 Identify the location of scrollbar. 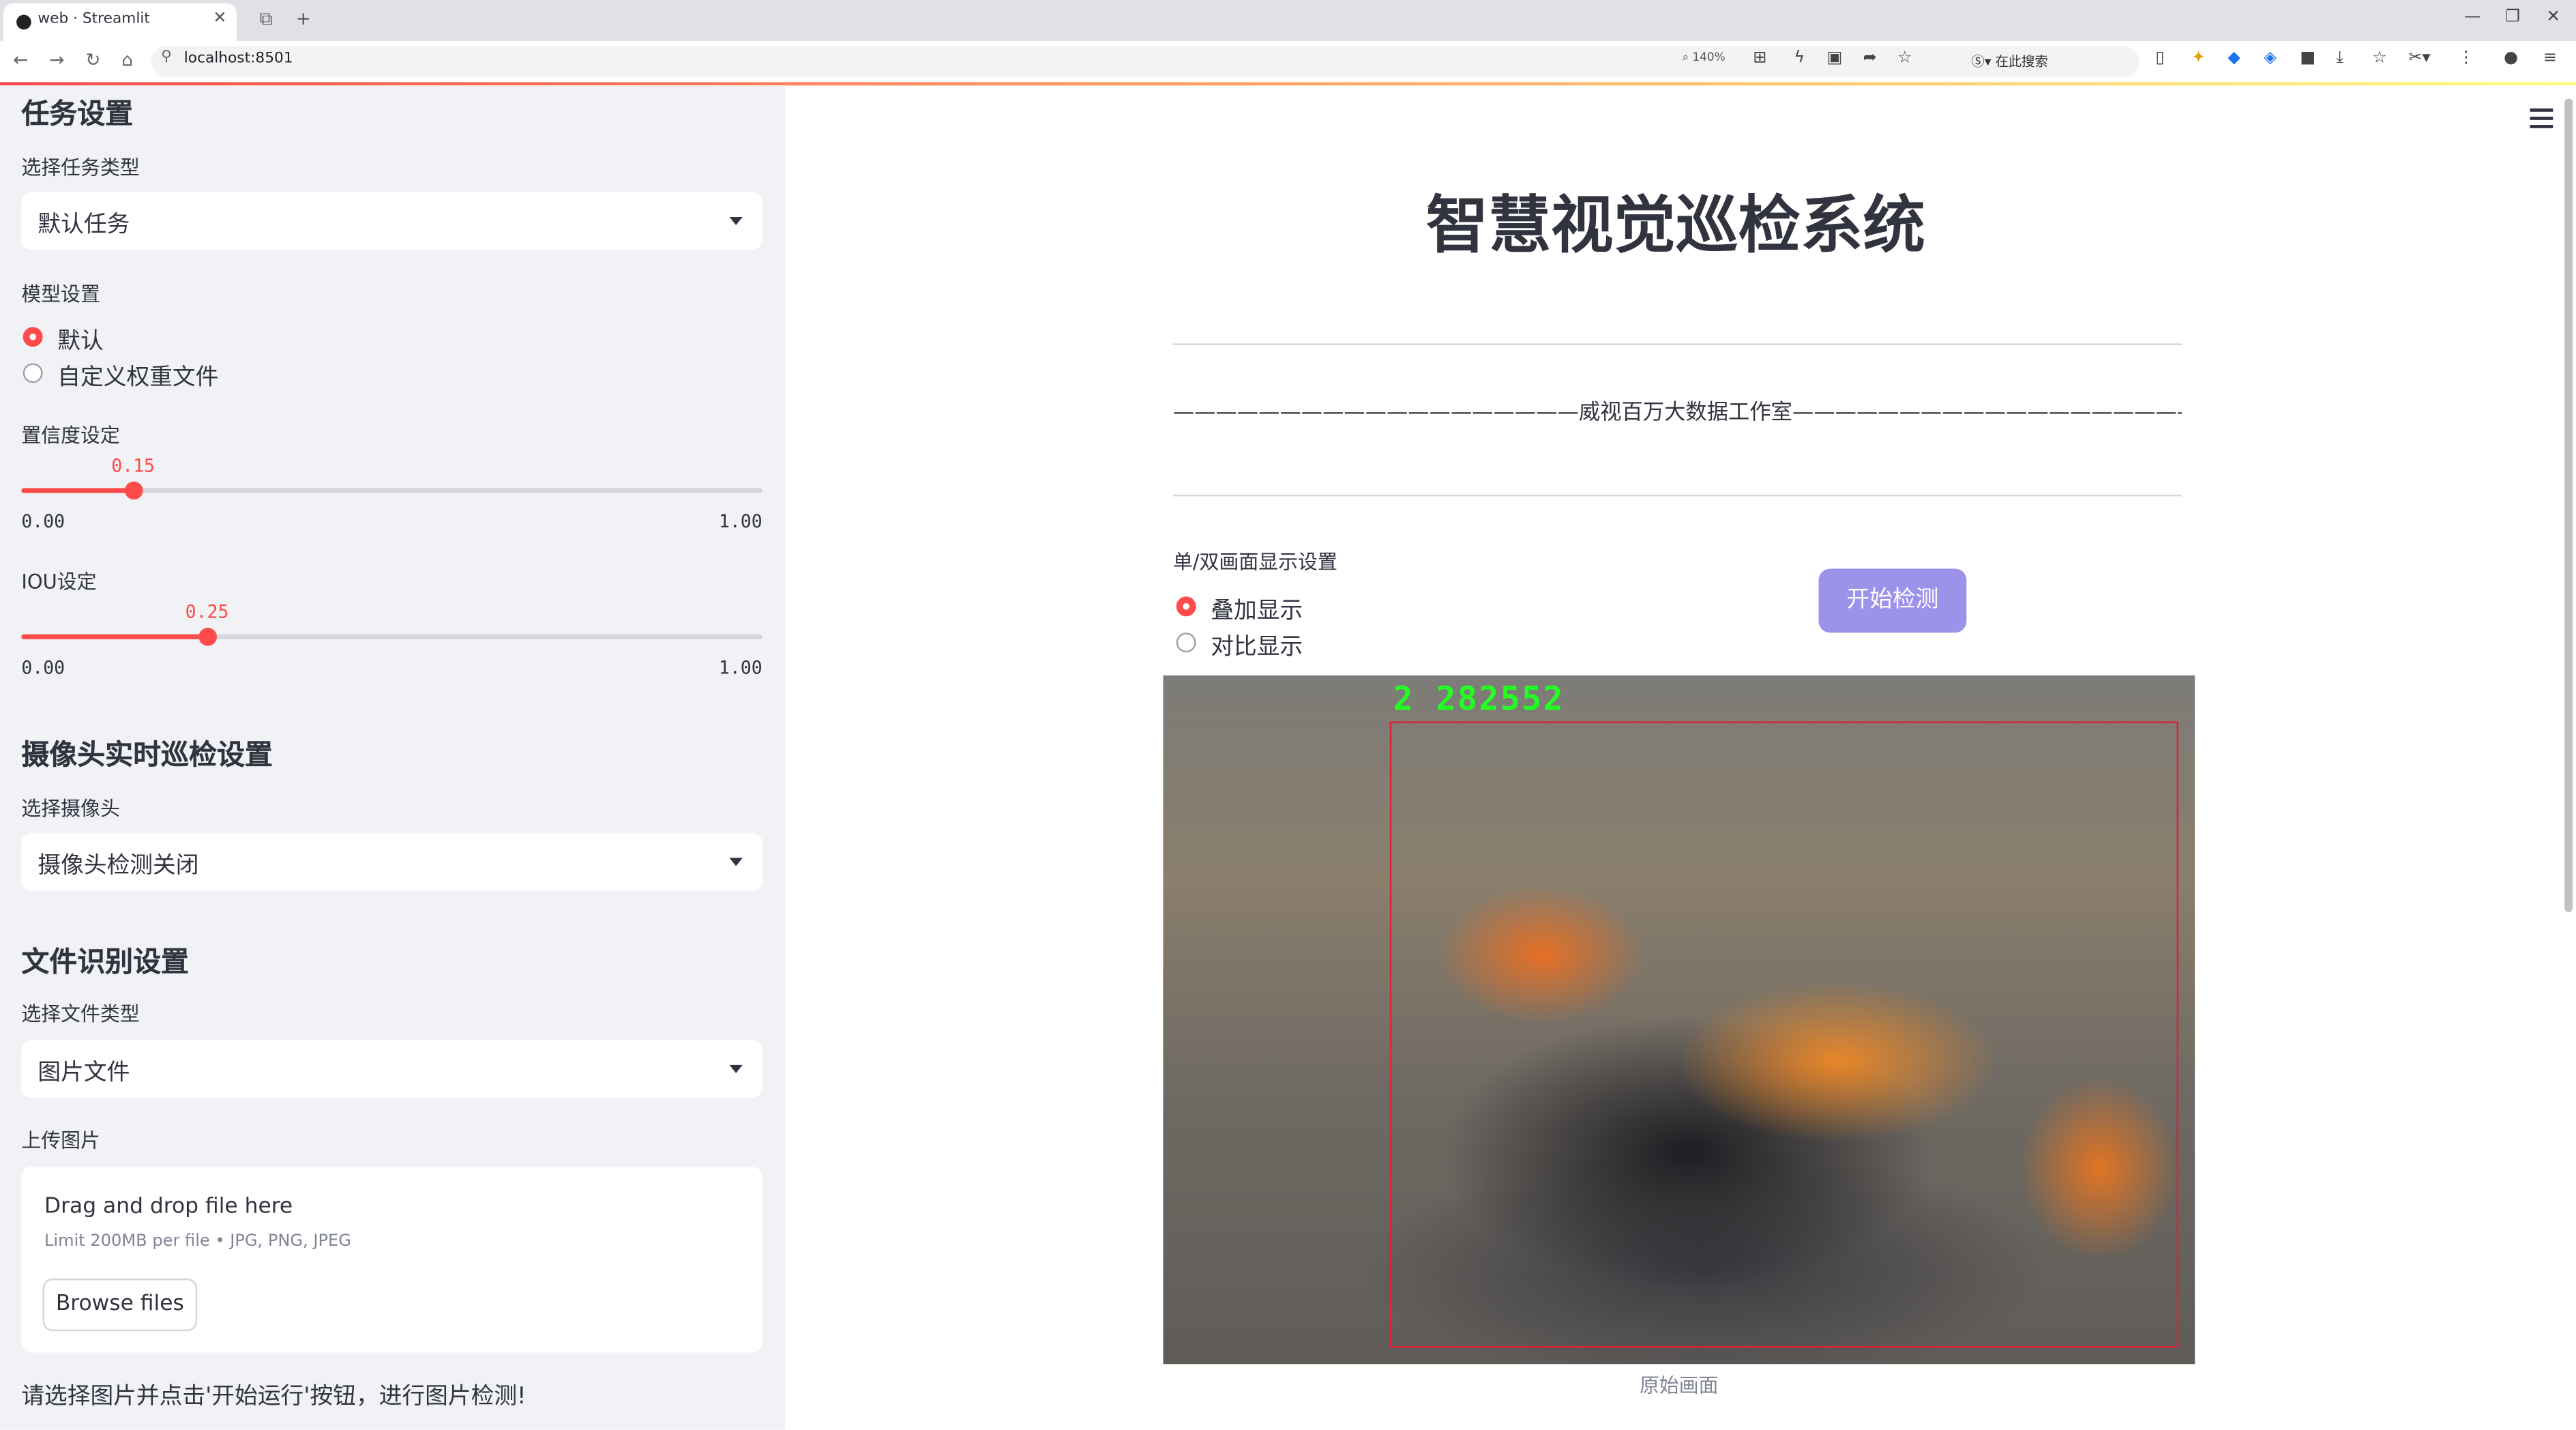
(2568, 505).